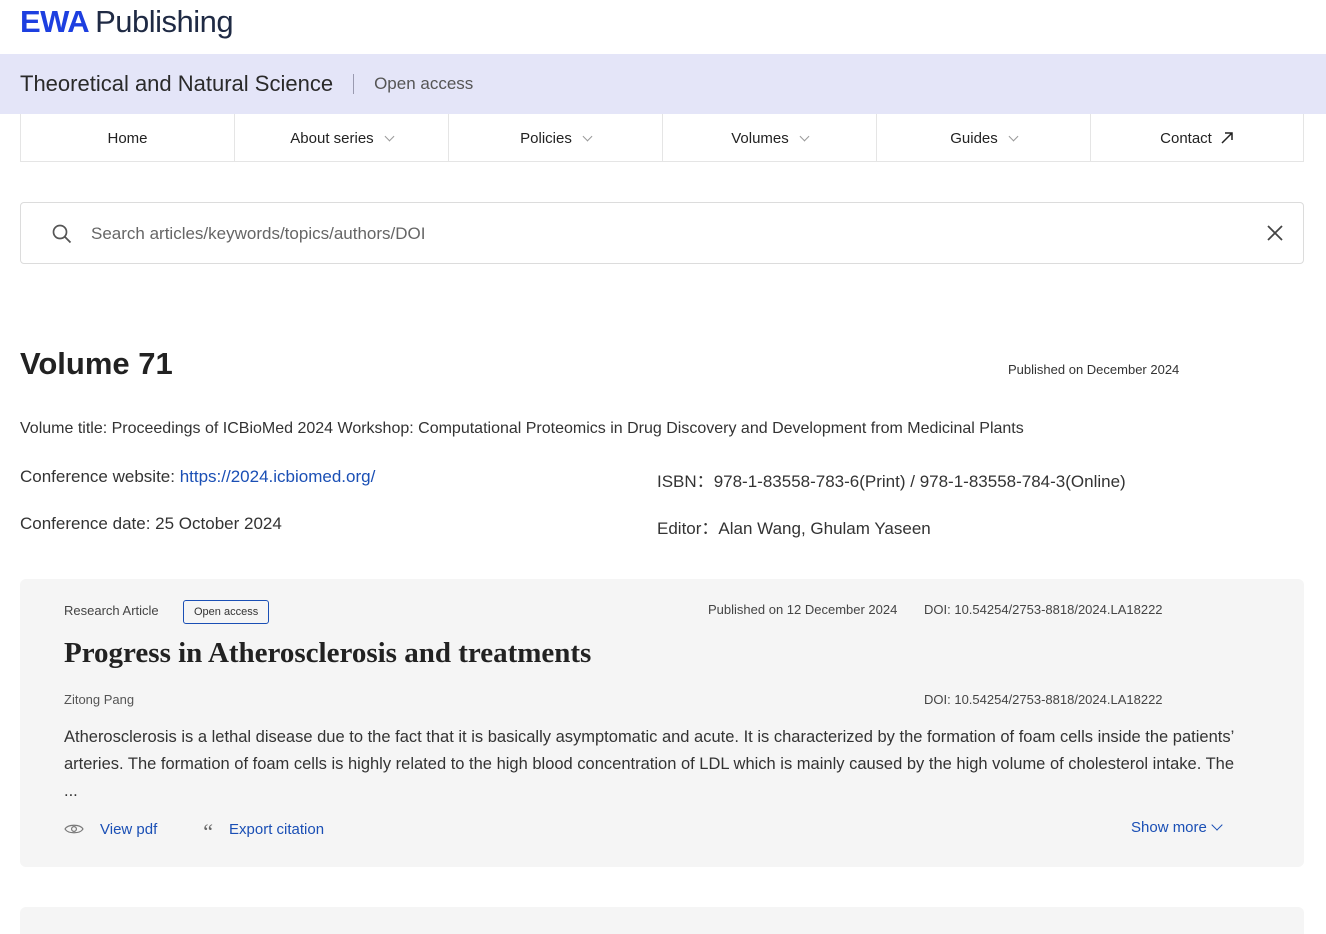 The width and height of the screenshot is (1326, 934). What do you see at coordinates (218, 523) in the screenshot?
I see `conference-date-value: 25 October 2024` at bounding box center [218, 523].